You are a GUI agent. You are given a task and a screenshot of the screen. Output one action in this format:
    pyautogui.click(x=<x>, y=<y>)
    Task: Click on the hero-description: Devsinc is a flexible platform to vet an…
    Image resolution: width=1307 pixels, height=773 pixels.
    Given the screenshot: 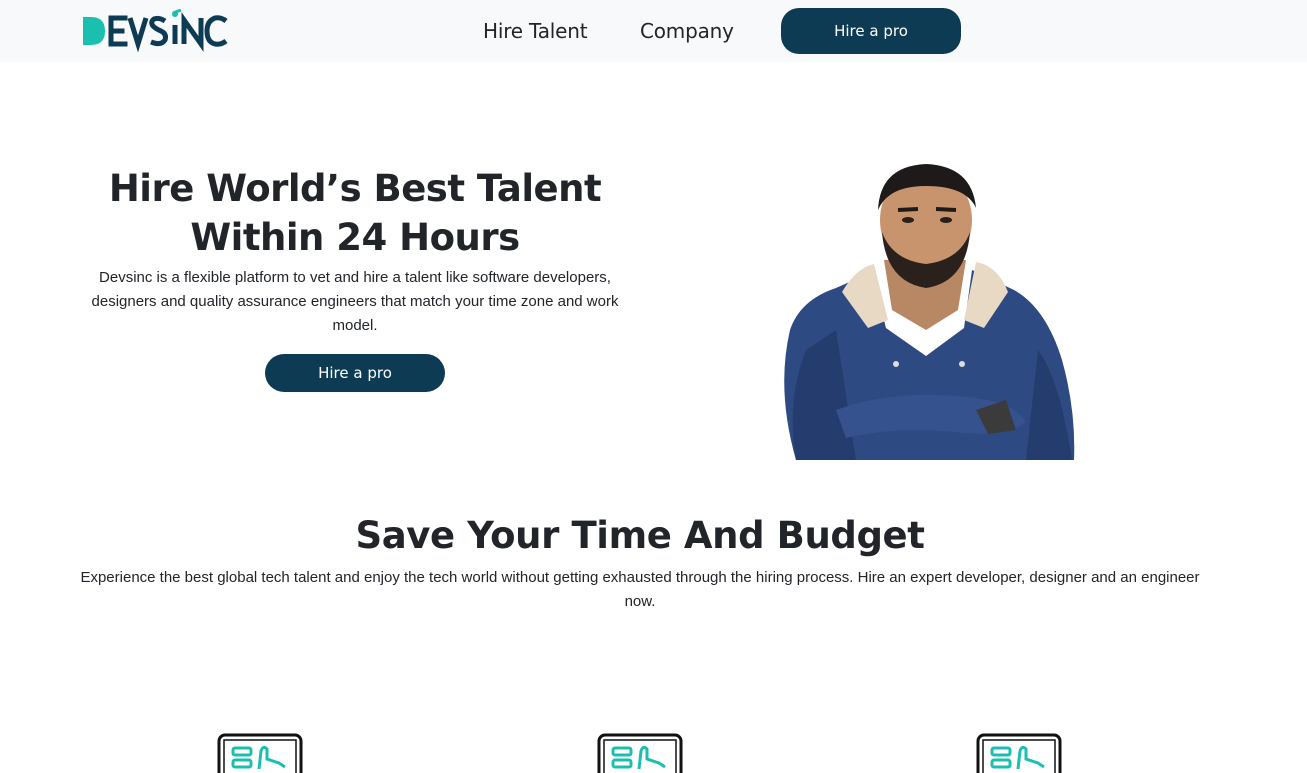 What is the action you would take?
    pyautogui.click(x=355, y=301)
    